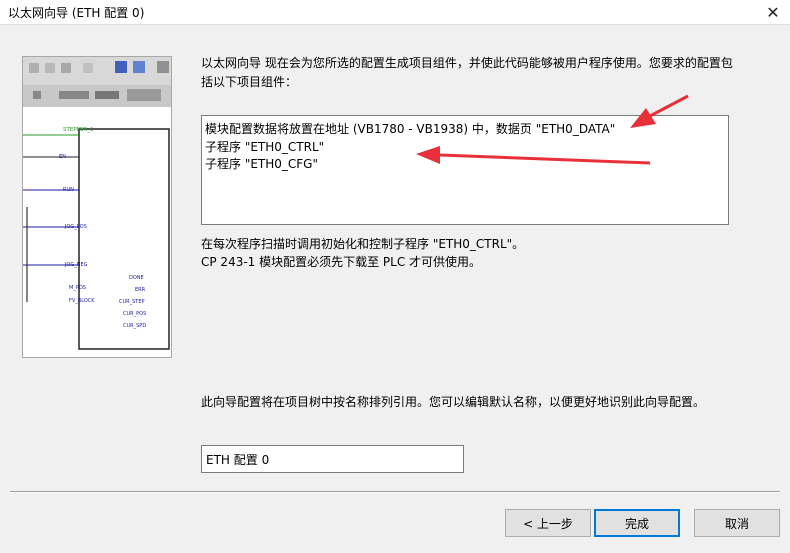 This screenshot has width=790, height=553. What do you see at coordinates (68, 190) in the screenshot?
I see `input-run-label: RUN` at bounding box center [68, 190].